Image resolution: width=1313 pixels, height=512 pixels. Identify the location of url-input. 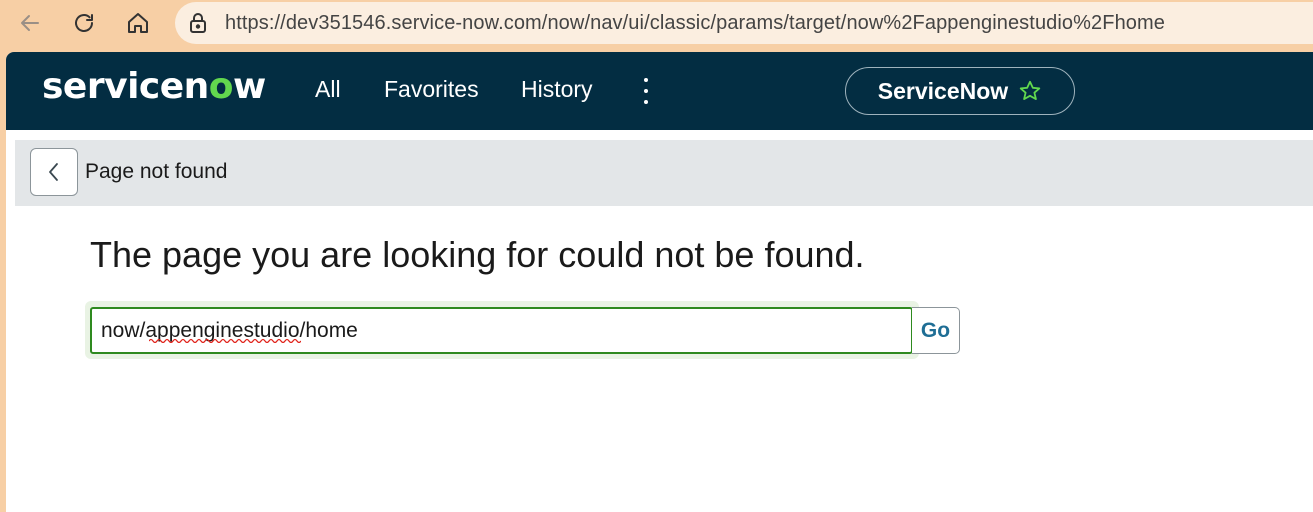
(501, 330).